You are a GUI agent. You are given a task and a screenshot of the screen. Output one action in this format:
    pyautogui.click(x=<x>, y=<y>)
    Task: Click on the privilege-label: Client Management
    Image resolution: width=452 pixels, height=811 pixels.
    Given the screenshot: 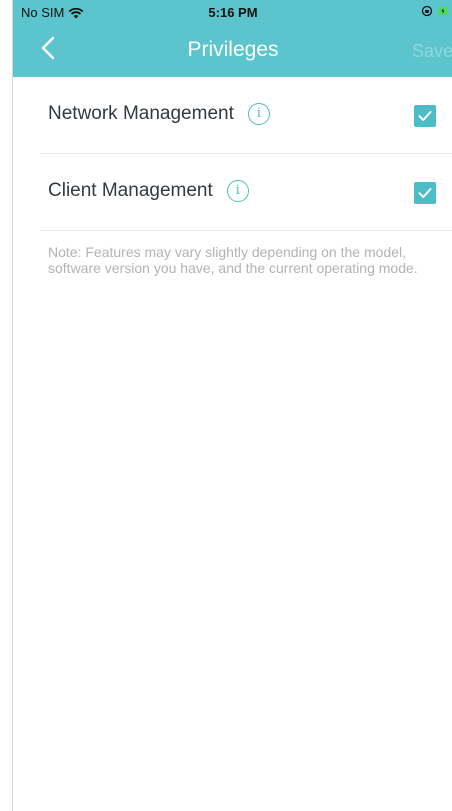 What is the action you would take?
    pyautogui.click(x=130, y=190)
    